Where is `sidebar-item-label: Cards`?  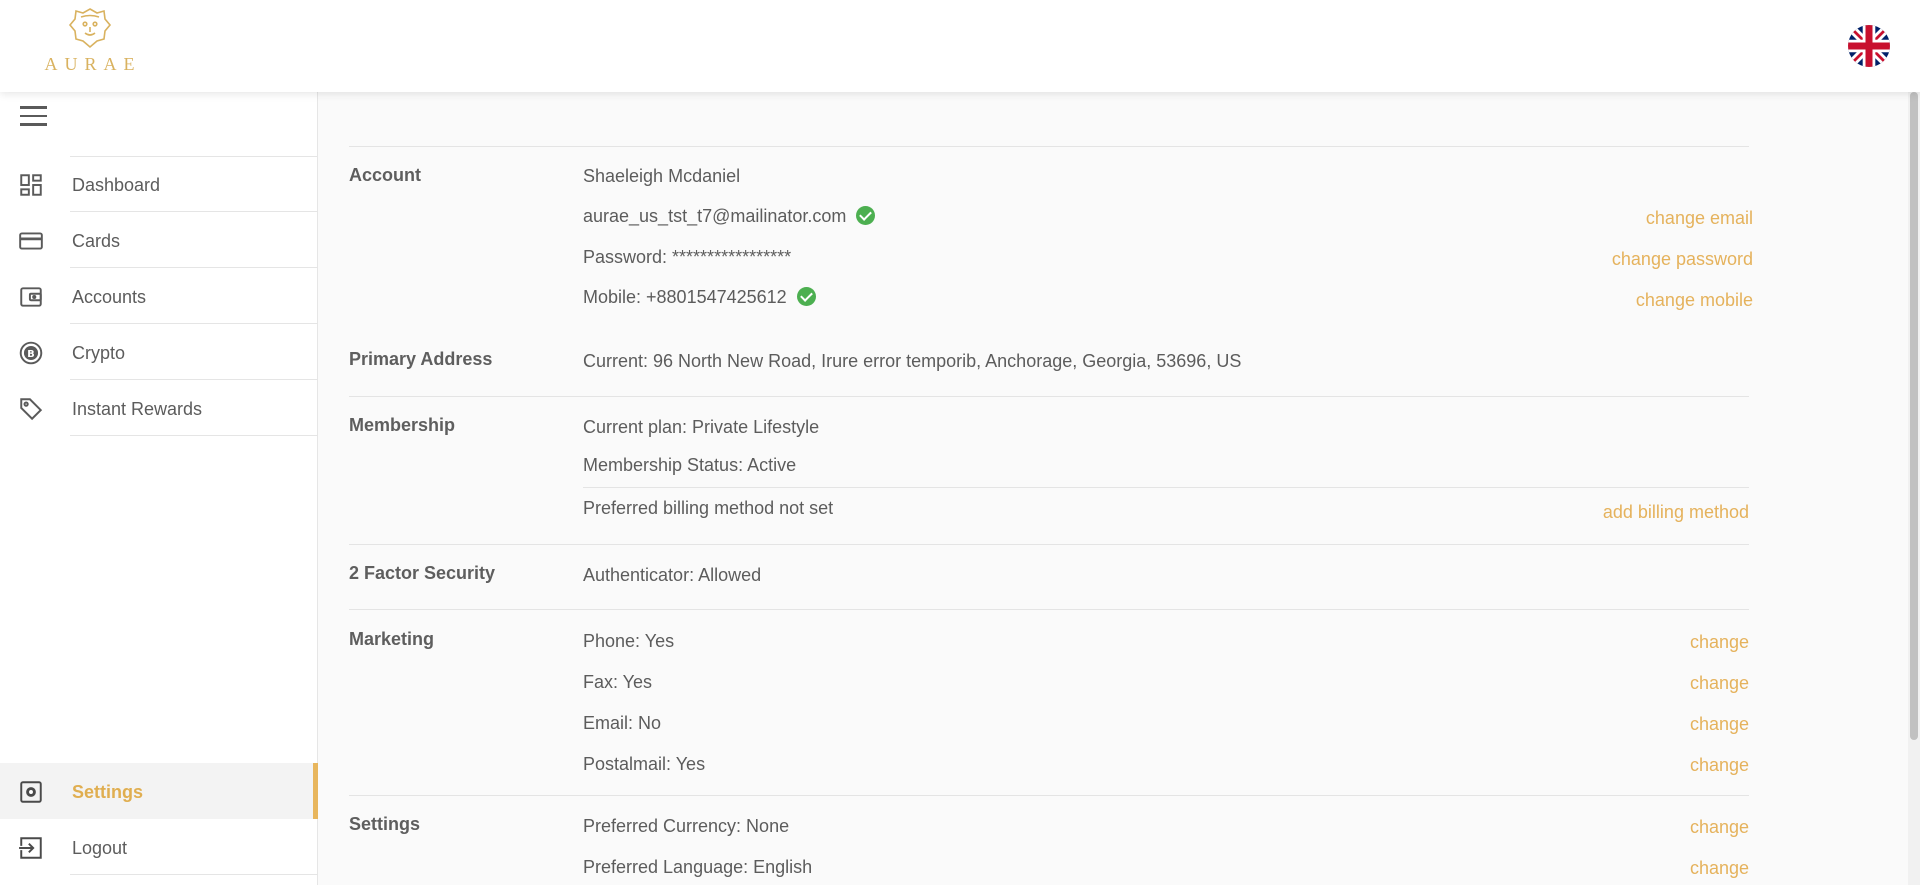 sidebar-item-label: Cards is located at coordinates (96, 241).